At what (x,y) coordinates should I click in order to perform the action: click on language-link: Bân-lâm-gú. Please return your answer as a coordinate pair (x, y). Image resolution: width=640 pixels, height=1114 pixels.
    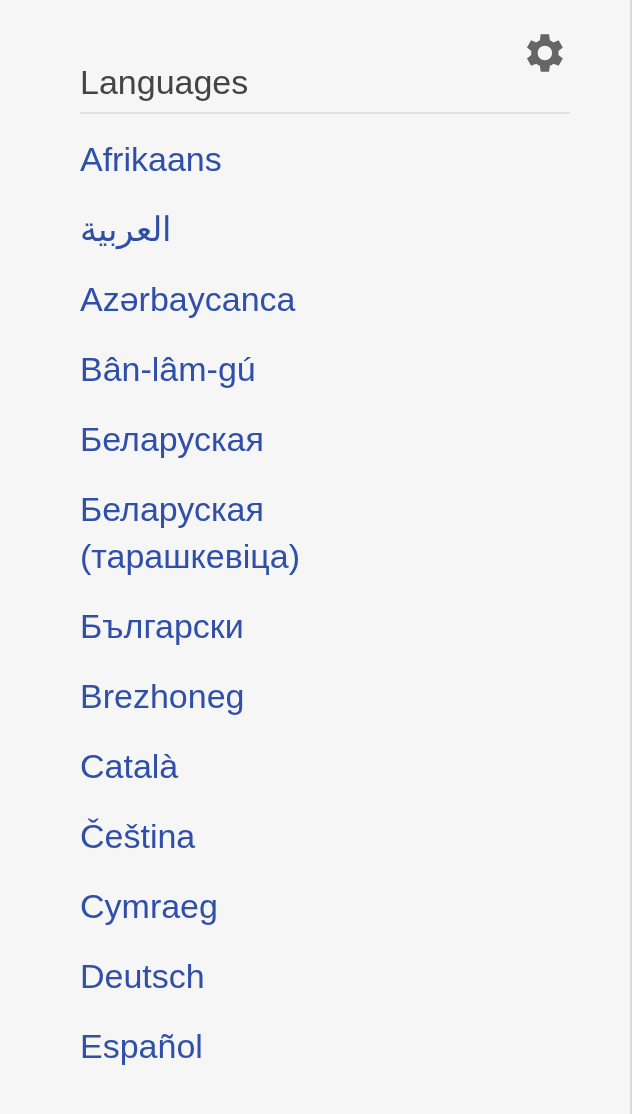
    Looking at the image, I should click on (168, 369).